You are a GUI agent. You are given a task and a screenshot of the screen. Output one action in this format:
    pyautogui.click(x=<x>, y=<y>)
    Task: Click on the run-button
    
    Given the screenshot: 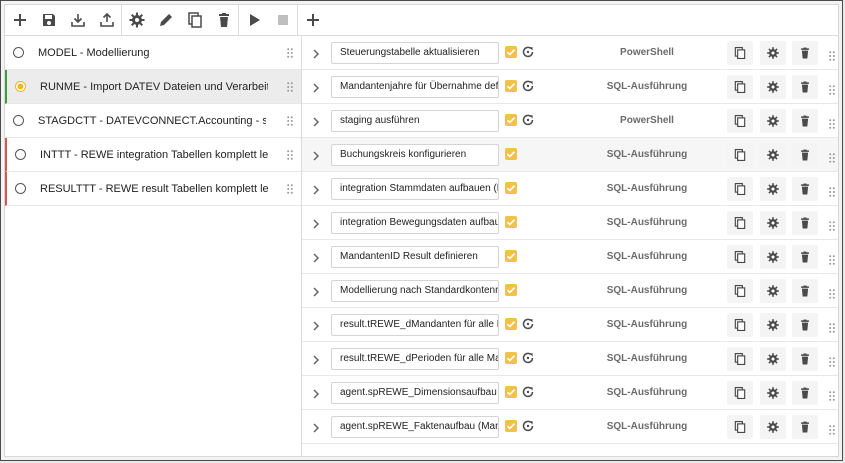 What is the action you would take?
    pyautogui.click(x=253, y=20)
    